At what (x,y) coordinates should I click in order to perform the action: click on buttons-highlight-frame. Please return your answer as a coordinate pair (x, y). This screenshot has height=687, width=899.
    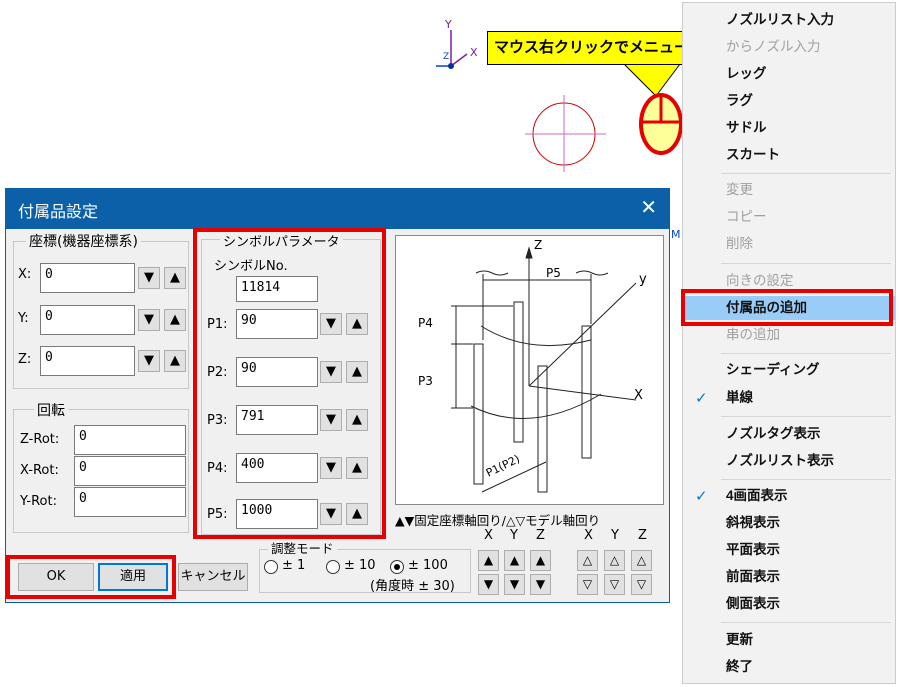
    Looking at the image, I should click on (91, 577).